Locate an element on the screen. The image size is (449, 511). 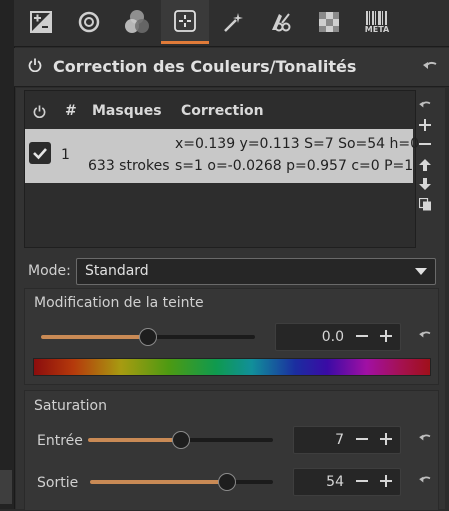
raw-icon is located at coordinates (329, 22).